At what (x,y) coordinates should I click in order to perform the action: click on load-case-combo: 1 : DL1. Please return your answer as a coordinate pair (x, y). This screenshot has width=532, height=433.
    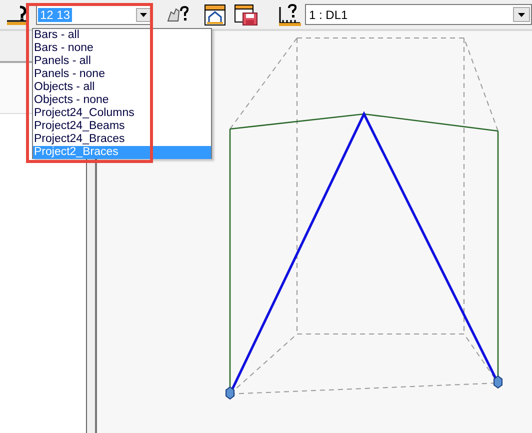
    Looking at the image, I should click on (418, 14).